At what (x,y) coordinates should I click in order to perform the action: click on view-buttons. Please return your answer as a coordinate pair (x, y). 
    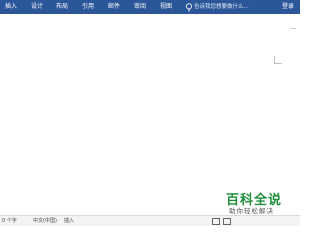
    Looking at the image, I should click on (223, 223).